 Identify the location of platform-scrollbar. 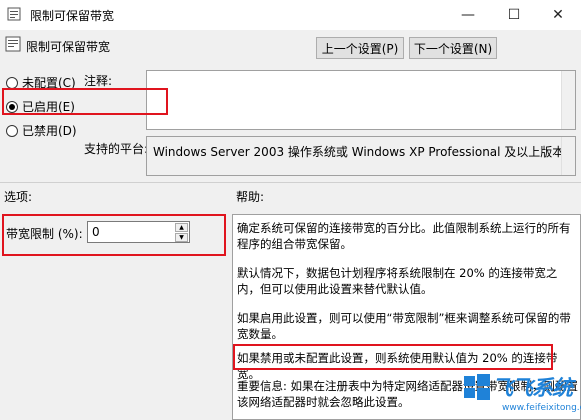
(568, 156).